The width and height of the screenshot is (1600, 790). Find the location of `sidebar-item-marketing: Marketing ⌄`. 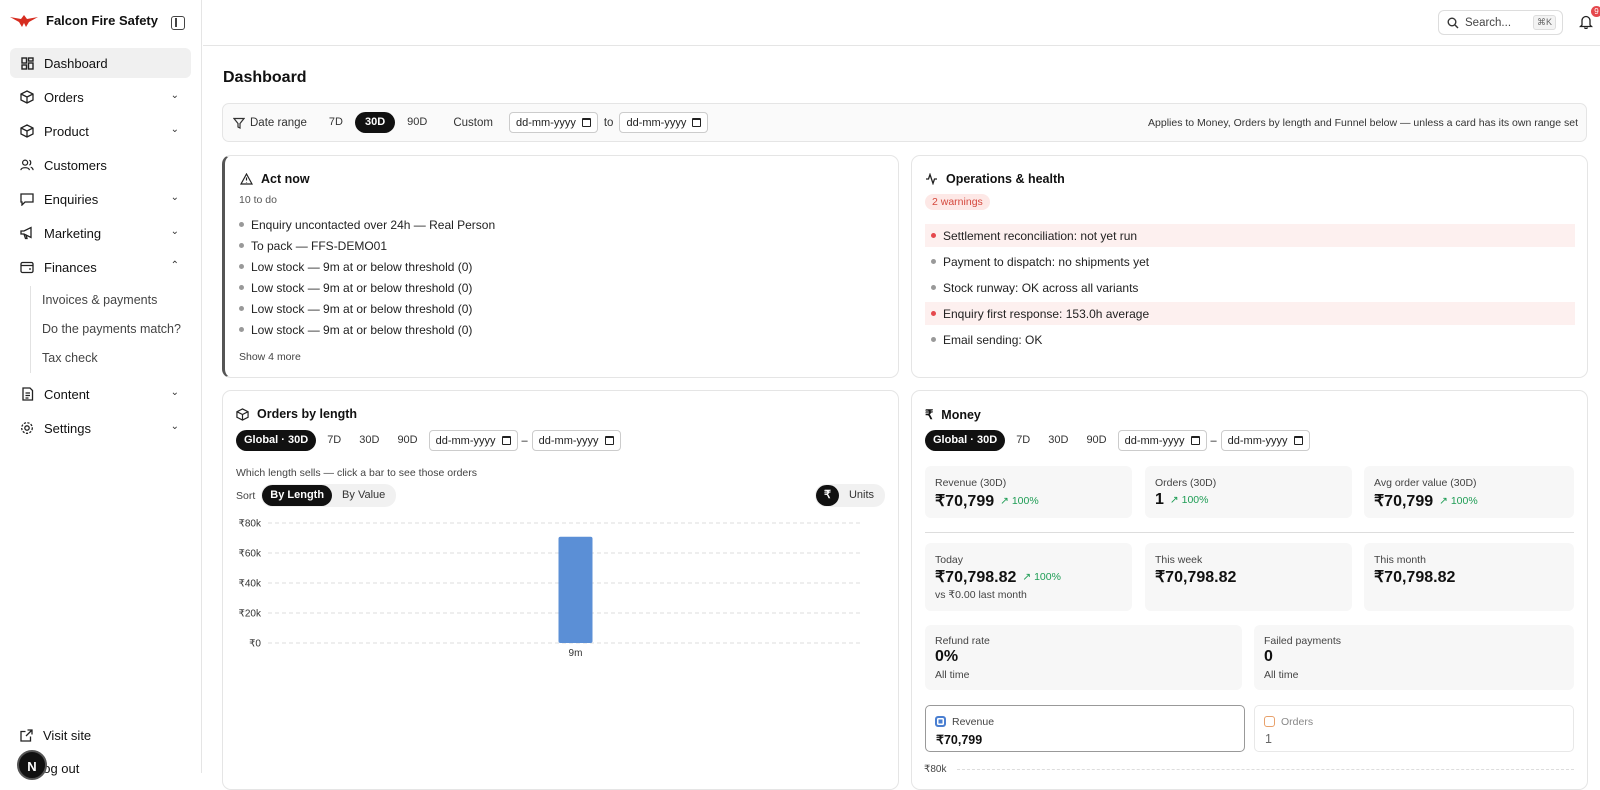

sidebar-item-marketing: Marketing ⌄ is located at coordinates (100, 233).